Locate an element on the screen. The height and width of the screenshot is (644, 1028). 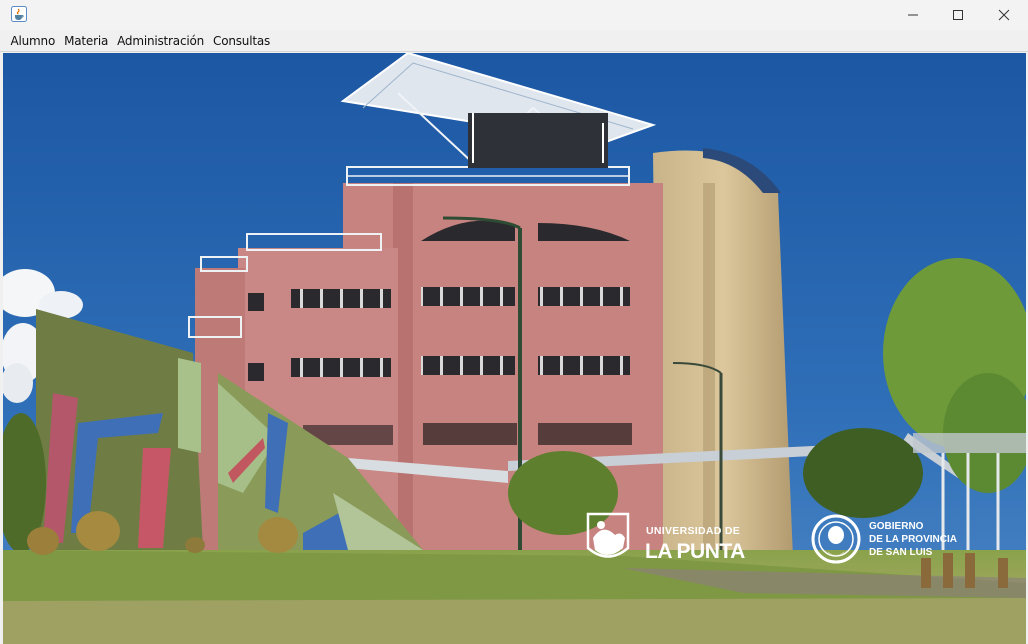
maximize-icon is located at coordinates (958, 15).